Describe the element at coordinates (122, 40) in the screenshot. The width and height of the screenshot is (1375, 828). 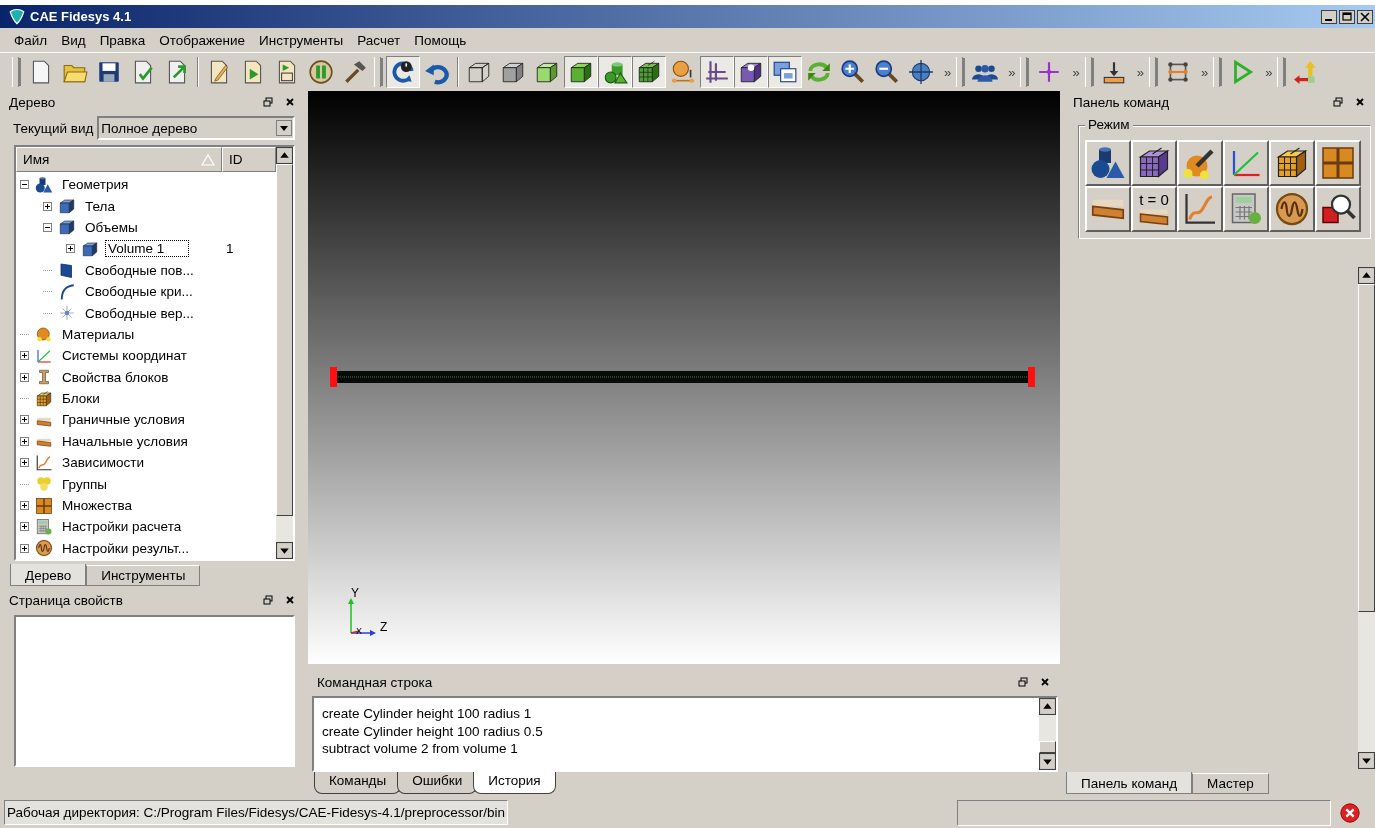
I see `menu-item: Правка` at that location.